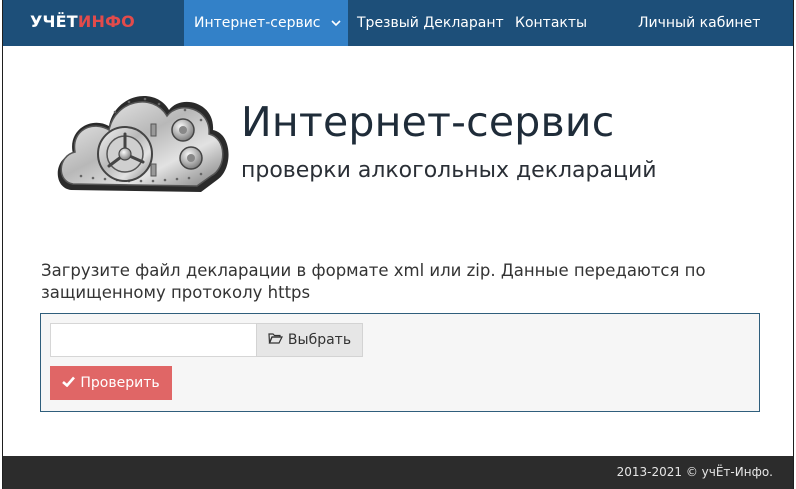 This screenshot has width=796, height=489. Describe the element at coordinates (319, 340) in the screenshot. I see `choose-file-label: Выбрать` at that location.